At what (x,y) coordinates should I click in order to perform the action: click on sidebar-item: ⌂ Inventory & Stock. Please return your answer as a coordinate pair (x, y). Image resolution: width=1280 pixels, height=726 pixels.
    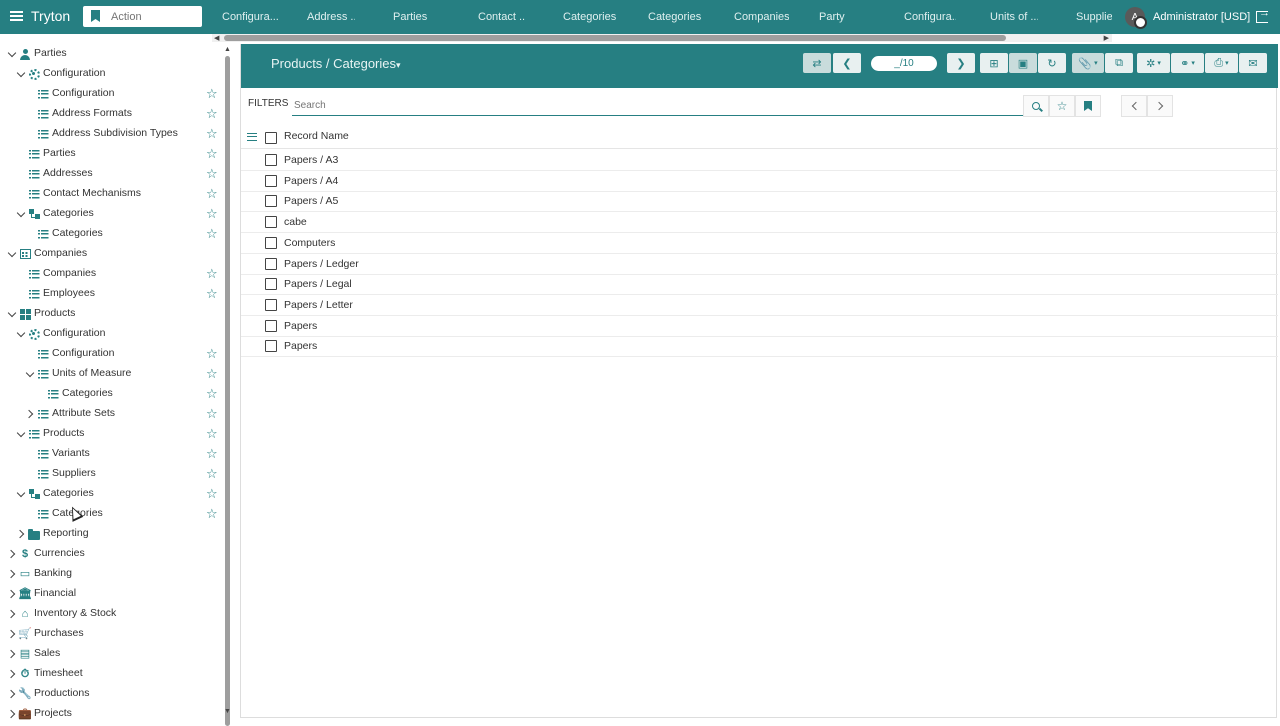
    Looking at the image, I should click on (111, 614).